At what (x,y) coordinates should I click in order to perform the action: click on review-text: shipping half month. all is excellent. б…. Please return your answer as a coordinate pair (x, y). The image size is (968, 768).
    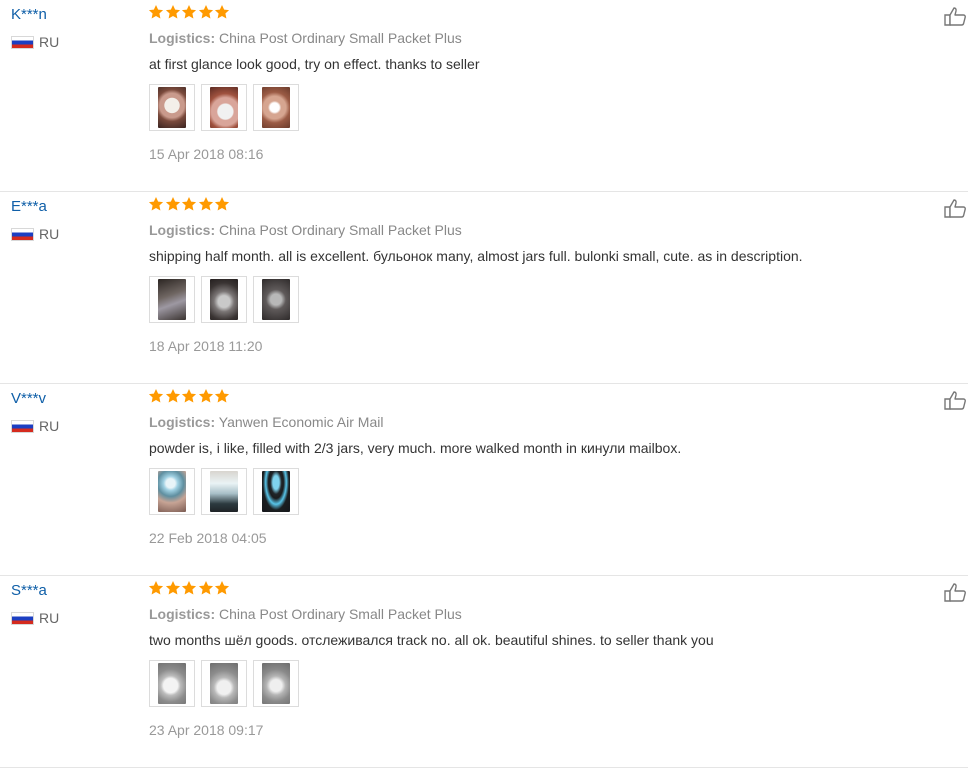
    Looking at the image, I should click on (476, 256).